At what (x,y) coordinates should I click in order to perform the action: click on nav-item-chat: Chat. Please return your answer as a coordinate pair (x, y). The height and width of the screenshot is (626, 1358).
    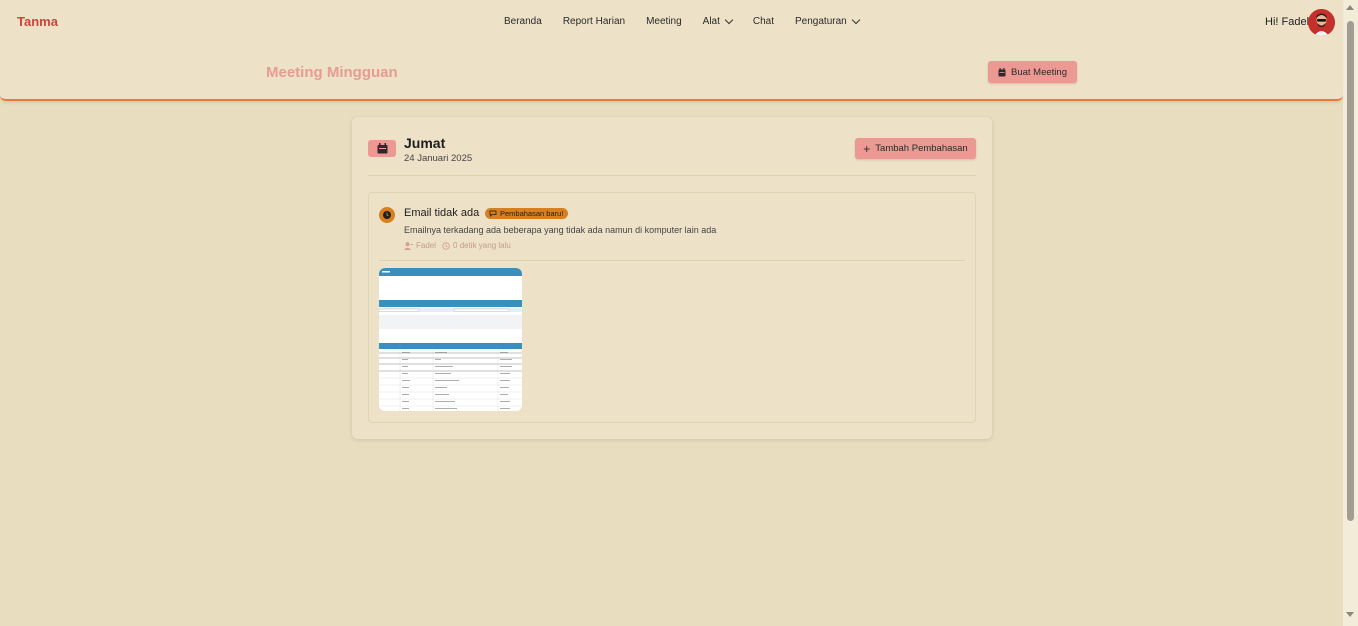
    Looking at the image, I should click on (763, 21).